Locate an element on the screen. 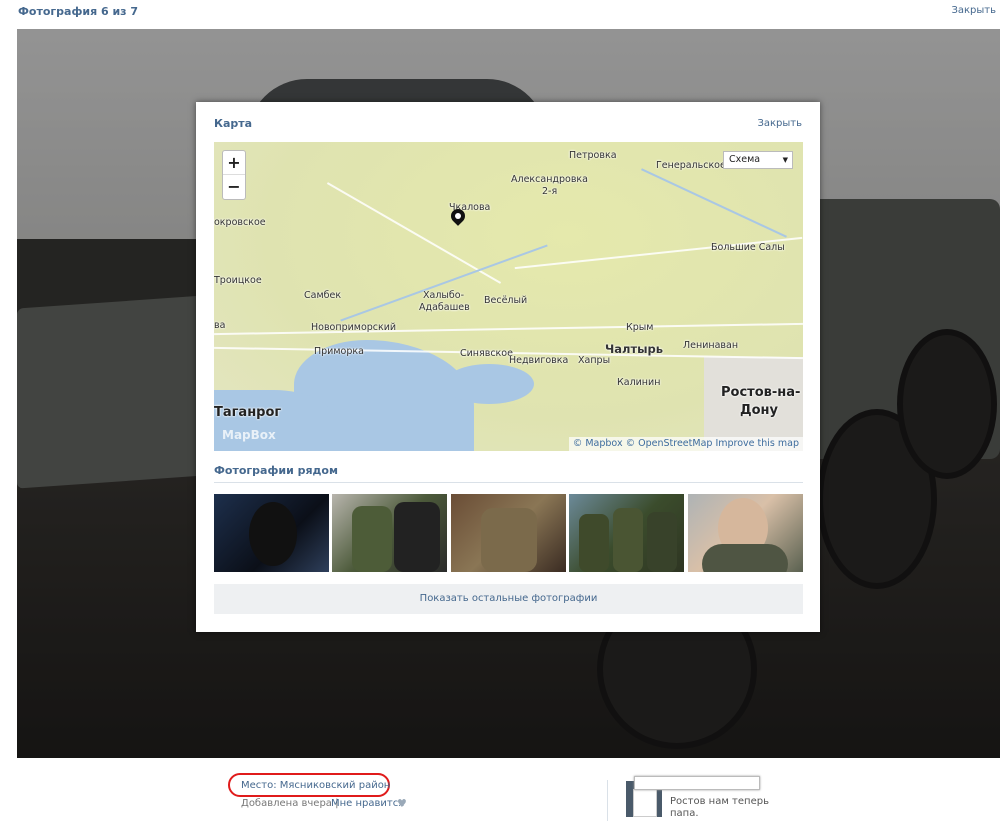 This screenshot has height=821, width=1000. zoom-out-button: − is located at coordinates (234, 187).